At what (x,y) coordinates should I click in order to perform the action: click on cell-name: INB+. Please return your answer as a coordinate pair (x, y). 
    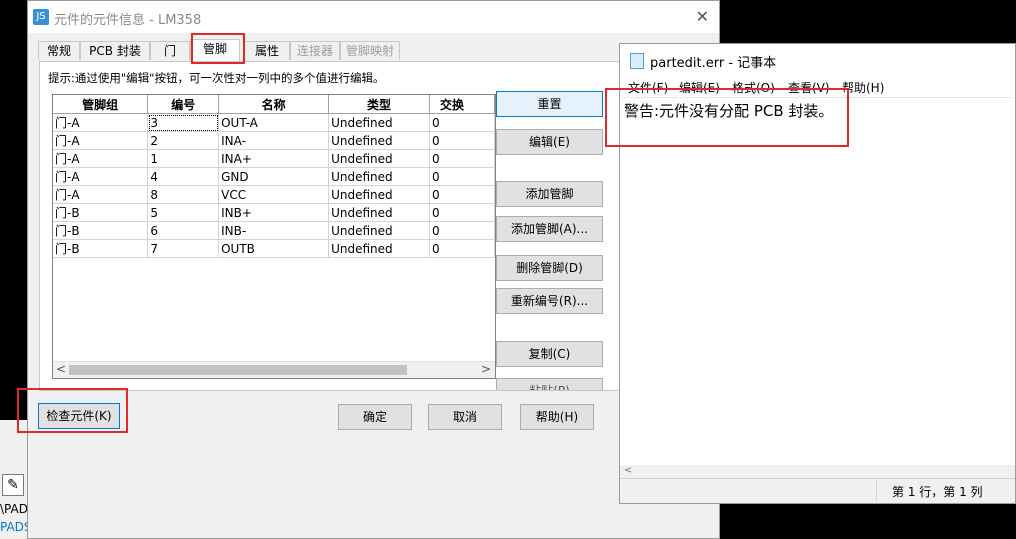
    Looking at the image, I should click on (274, 212).